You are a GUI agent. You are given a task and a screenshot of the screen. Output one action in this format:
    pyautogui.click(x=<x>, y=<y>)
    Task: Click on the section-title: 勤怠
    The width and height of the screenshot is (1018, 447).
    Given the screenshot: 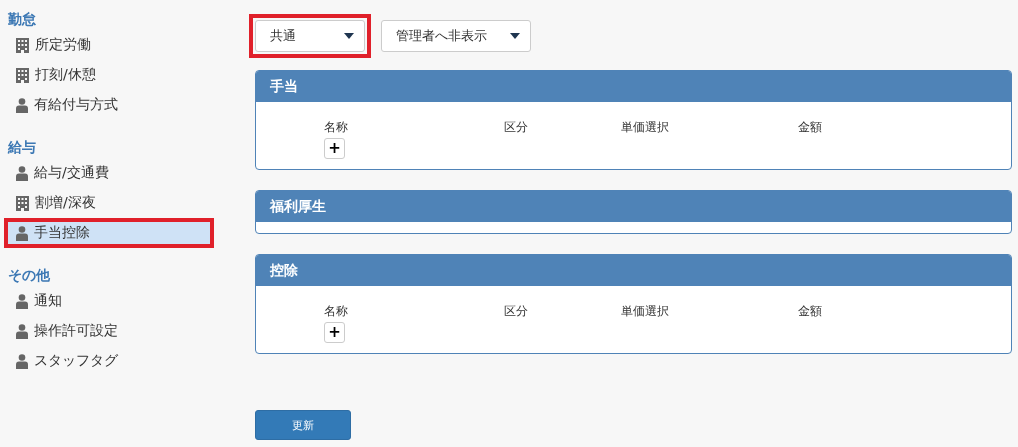 What is the action you would take?
    pyautogui.click(x=22, y=19)
    